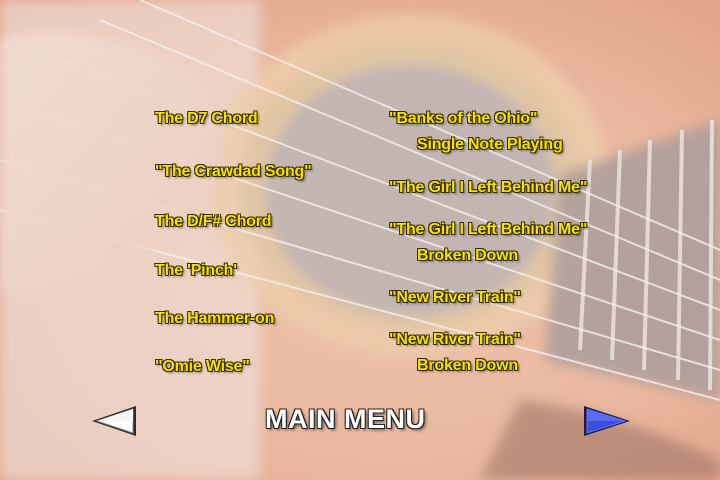 This screenshot has height=480, width=720. Describe the element at coordinates (463, 118) in the screenshot. I see `menu-item-title: "Banks of the Ohio"` at that location.